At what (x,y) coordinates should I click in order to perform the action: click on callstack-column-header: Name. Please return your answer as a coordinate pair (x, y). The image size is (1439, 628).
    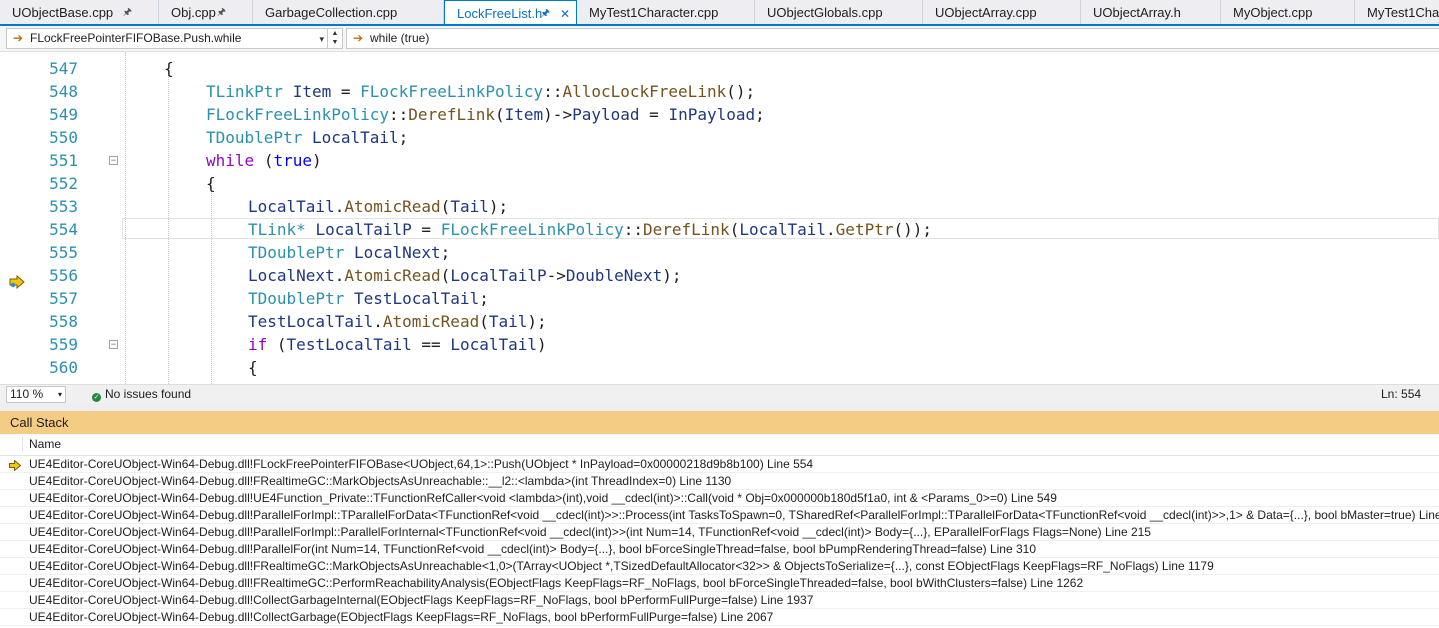
    Looking at the image, I should click on (719, 445).